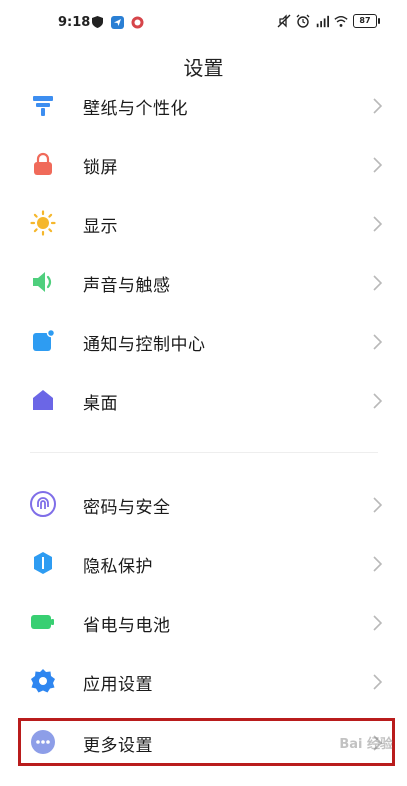  Describe the element at coordinates (127, 508) in the screenshot. I see `settings-item-label: 密码与安全` at that location.